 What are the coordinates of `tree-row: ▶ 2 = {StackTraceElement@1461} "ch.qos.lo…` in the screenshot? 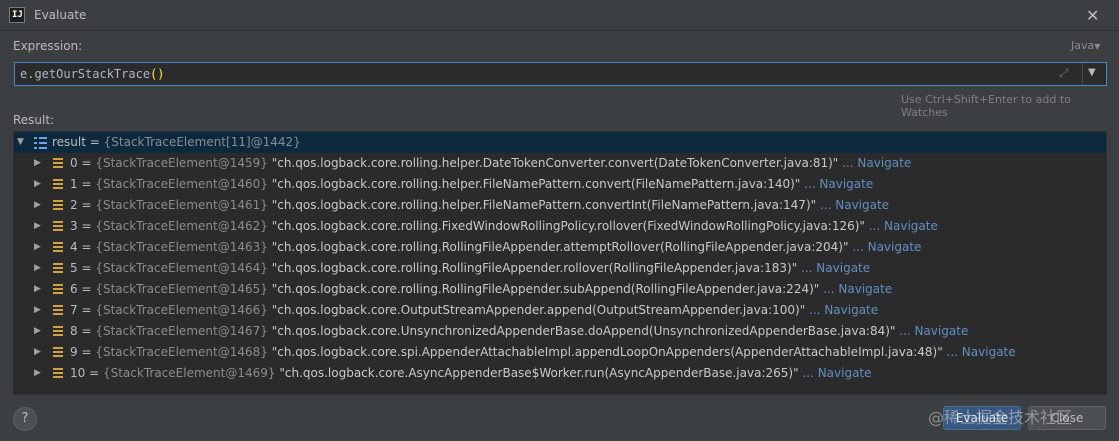 It's located at (560, 205).